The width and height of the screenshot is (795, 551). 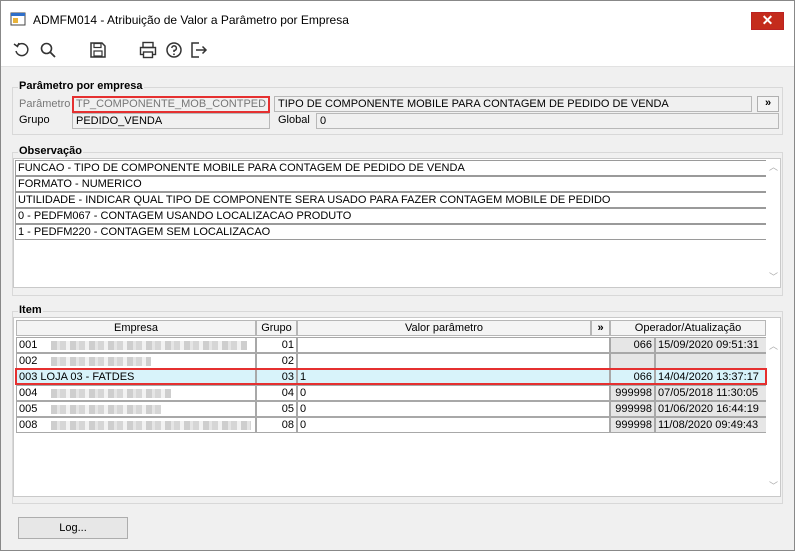 What do you see at coordinates (773, 223) in the screenshot?
I see `observacao-scrollbar: ︿ ﹀` at bounding box center [773, 223].